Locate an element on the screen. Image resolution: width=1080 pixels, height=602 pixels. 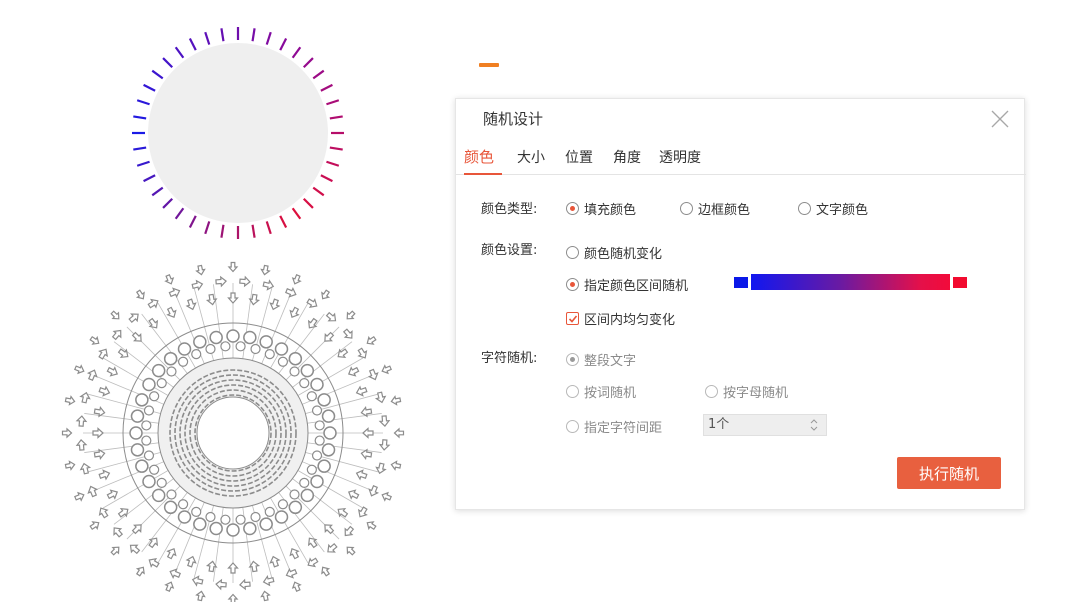
tab-angle: 角度 is located at coordinates (627, 157).